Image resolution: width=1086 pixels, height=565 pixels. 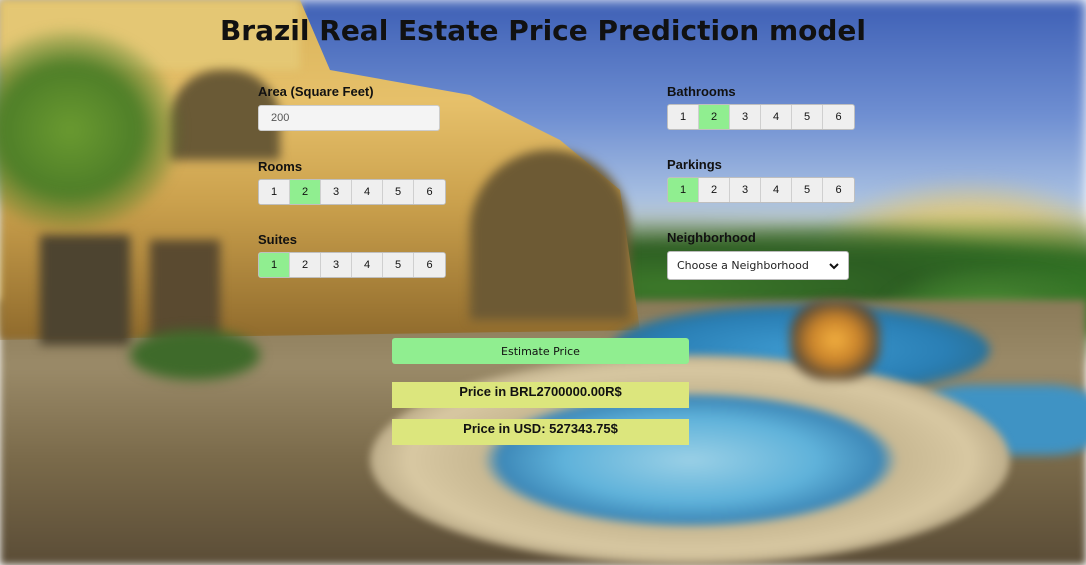 I want to click on bathrooms-selector: 123456, so click(x=761, y=117).